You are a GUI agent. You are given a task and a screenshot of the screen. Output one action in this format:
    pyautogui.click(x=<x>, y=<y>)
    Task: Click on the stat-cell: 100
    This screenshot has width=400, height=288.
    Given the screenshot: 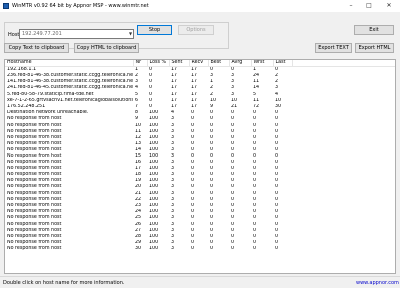 What is the action you would take?
    pyautogui.click(x=154, y=249)
    